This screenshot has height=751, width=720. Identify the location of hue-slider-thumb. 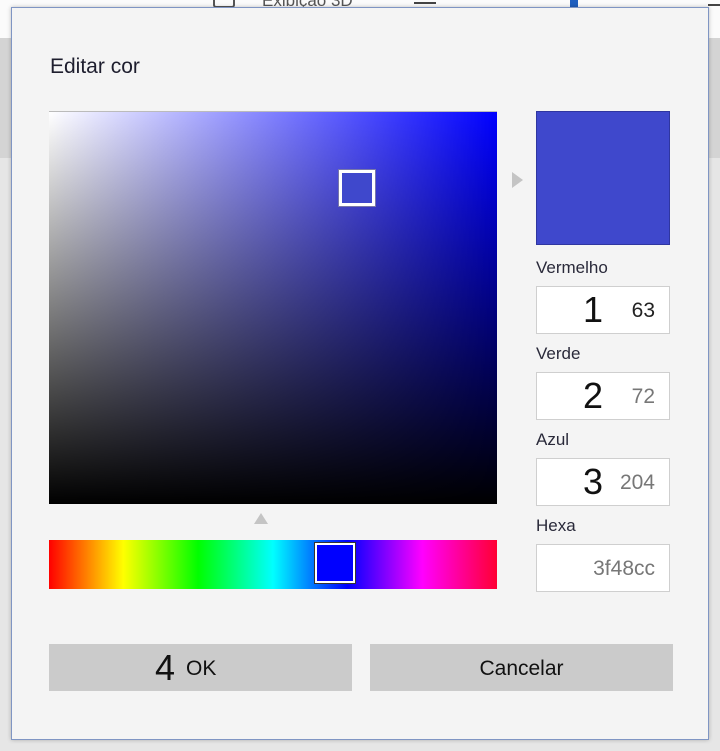
(335, 563).